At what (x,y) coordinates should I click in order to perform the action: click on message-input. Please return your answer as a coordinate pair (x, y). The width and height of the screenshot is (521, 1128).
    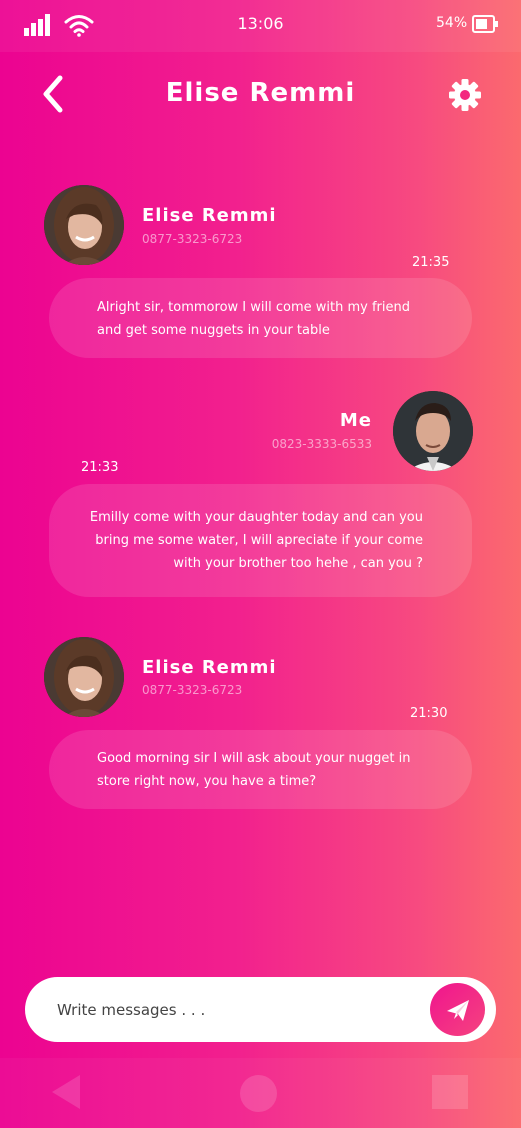
    Looking at the image, I should click on (237, 1010).